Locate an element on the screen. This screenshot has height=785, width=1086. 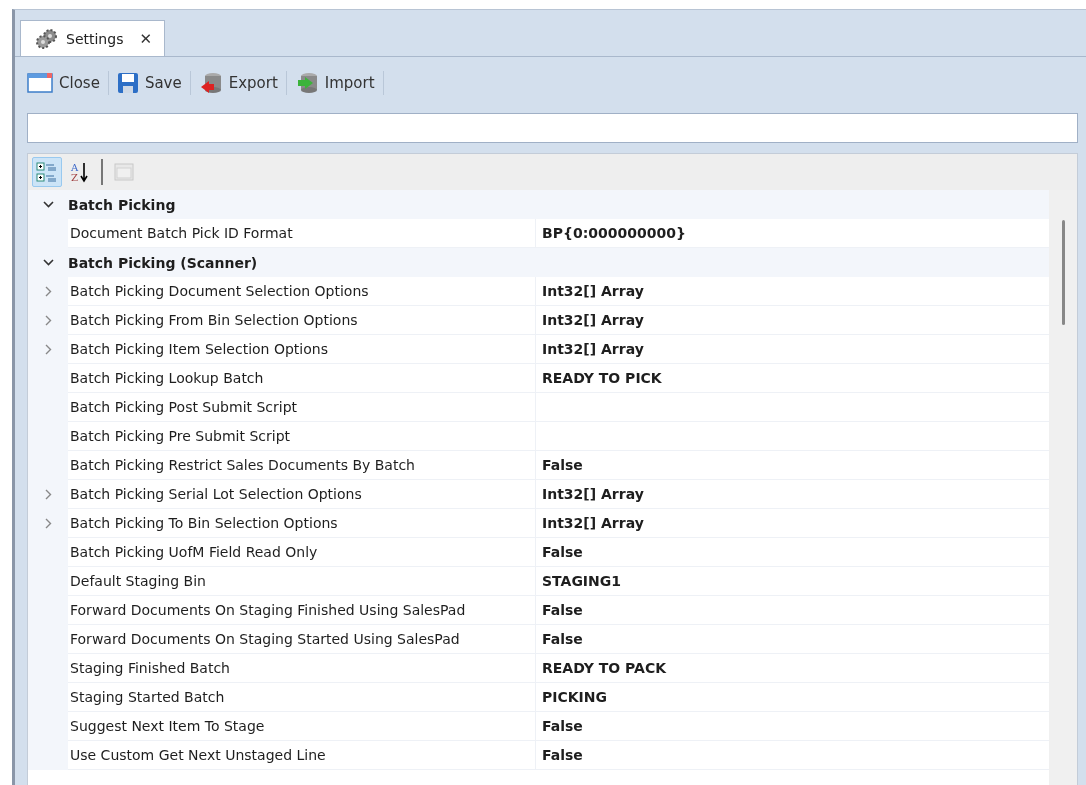
property-name: Default Staging Bin is located at coordinates (302, 581).